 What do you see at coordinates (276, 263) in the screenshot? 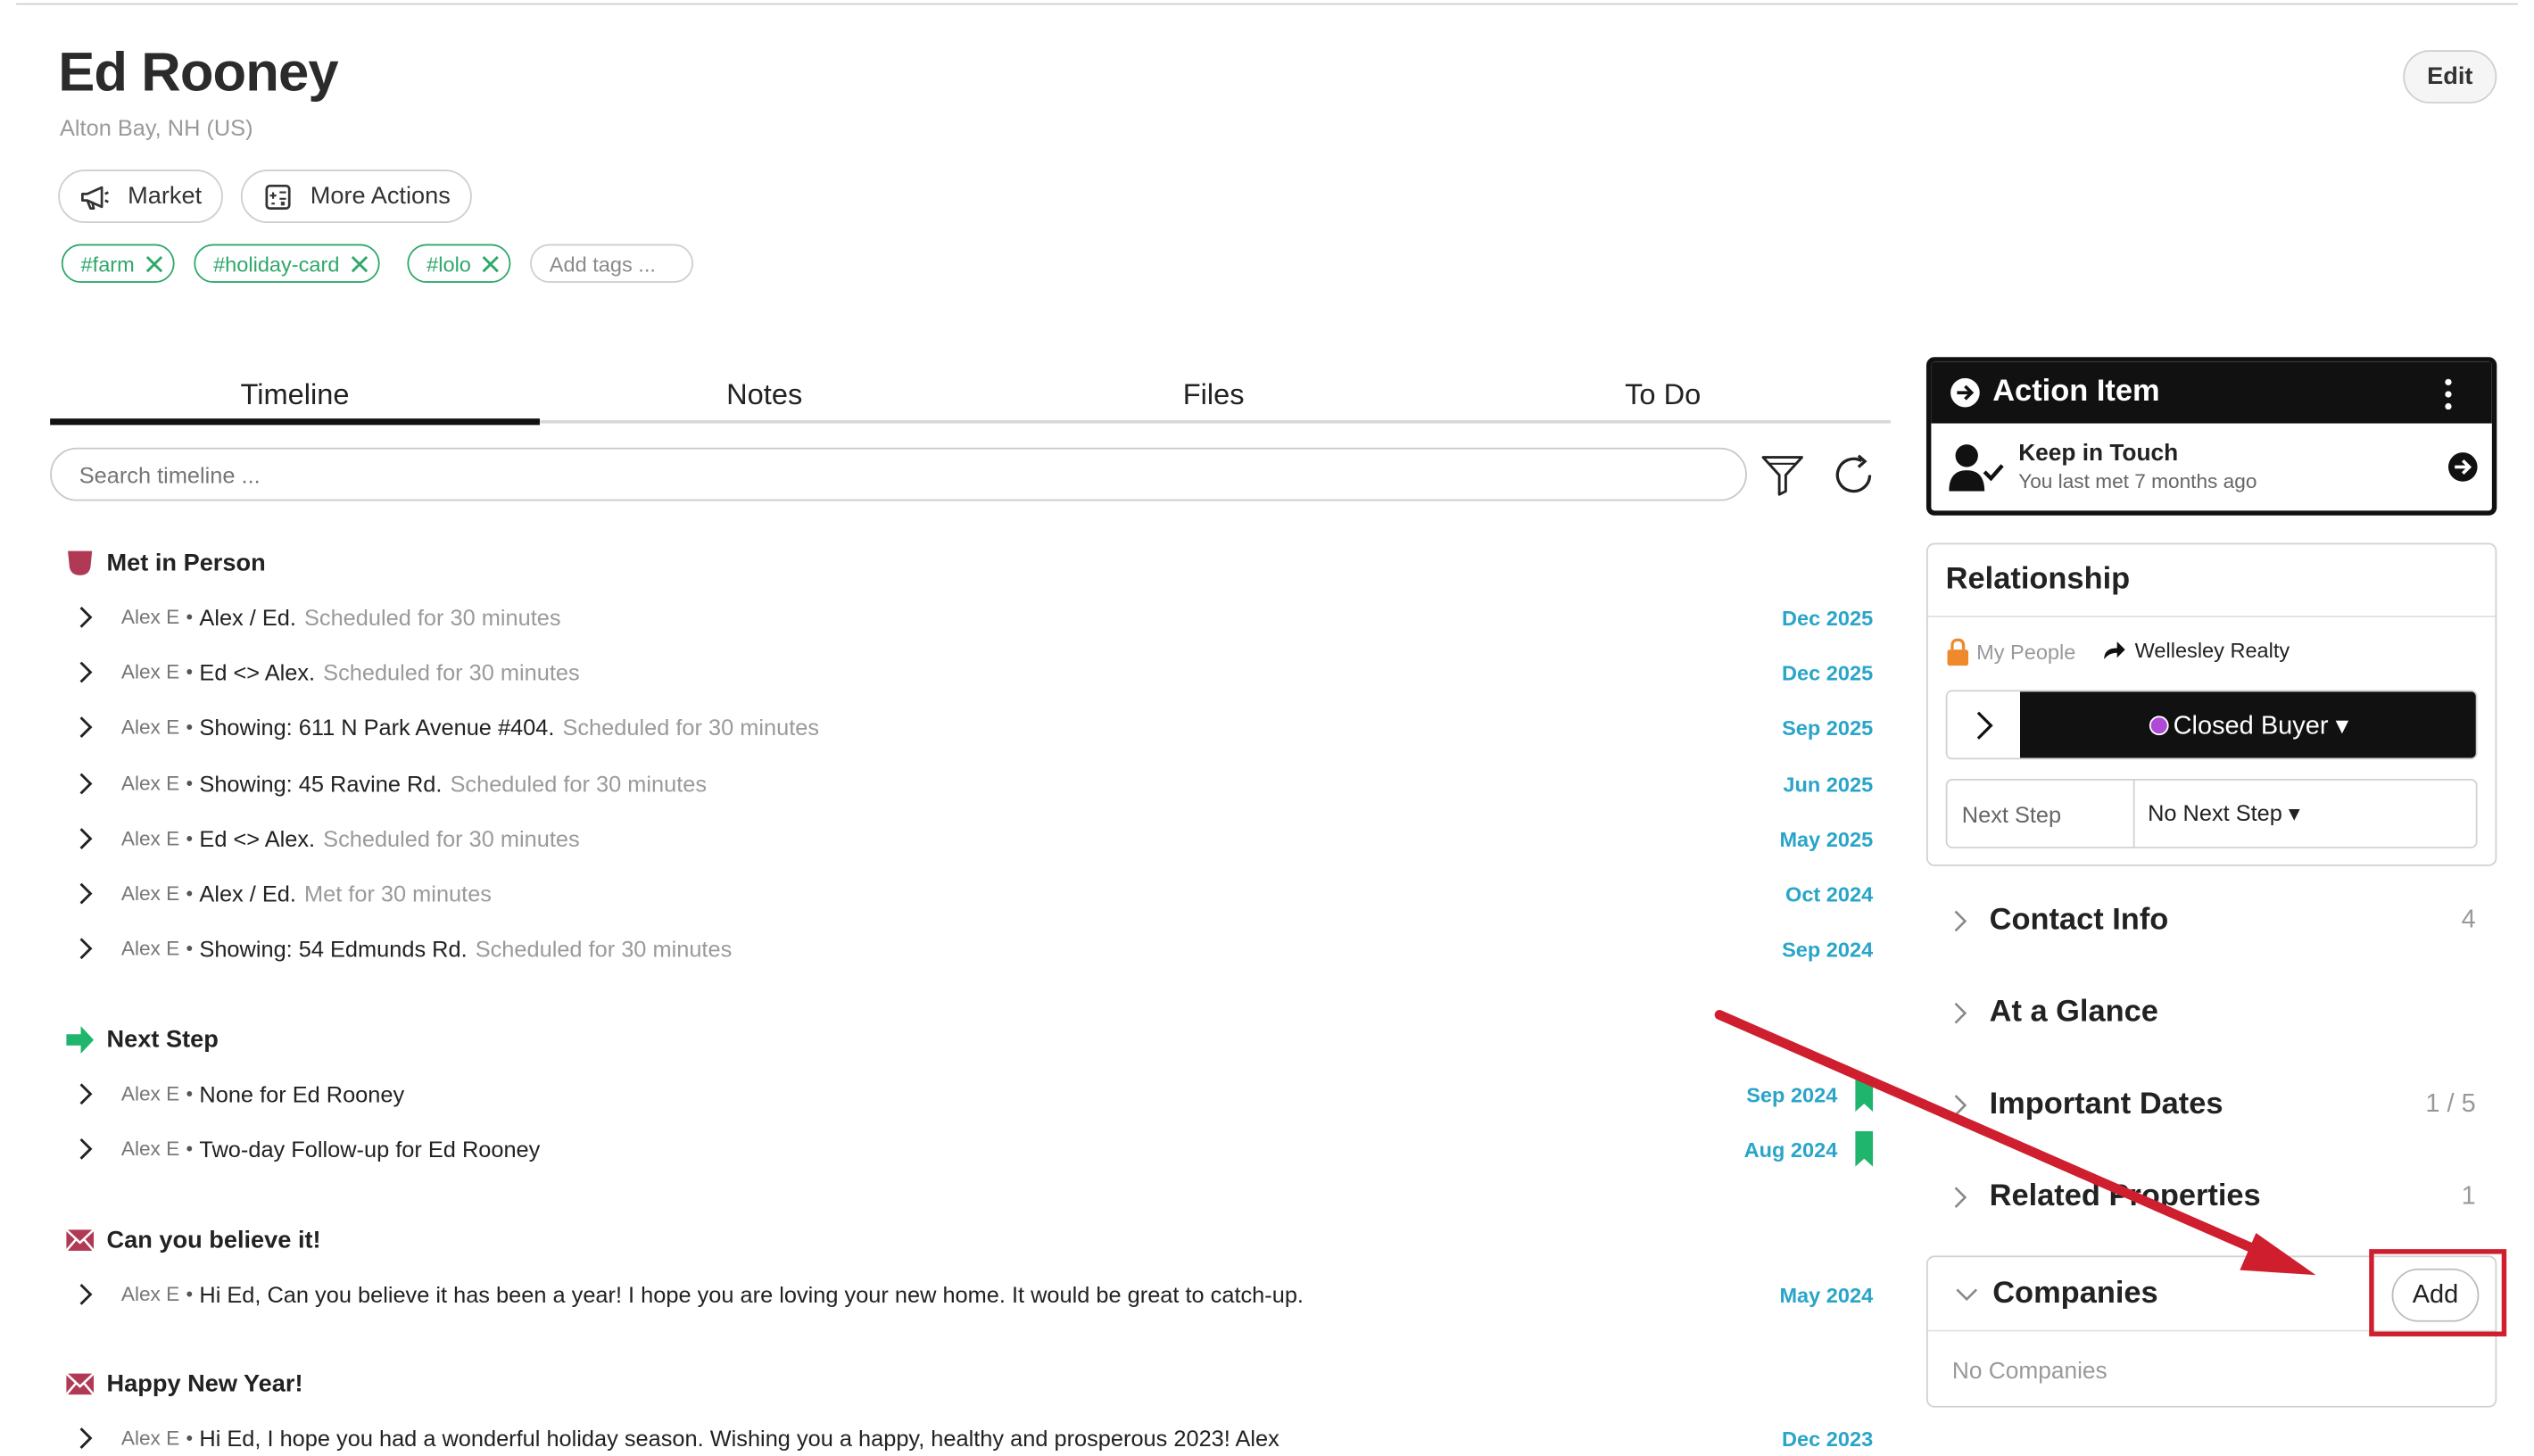
I see `tag-label: #holiday-card` at bounding box center [276, 263].